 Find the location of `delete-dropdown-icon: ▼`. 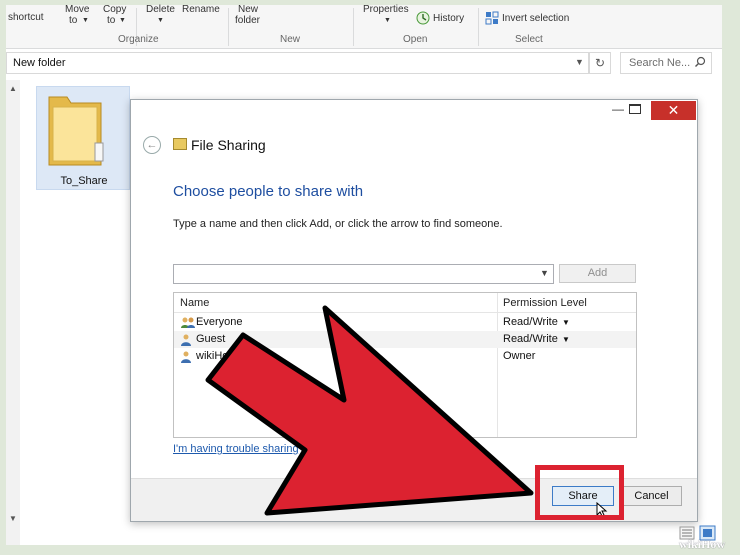

delete-dropdown-icon: ▼ is located at coordinates (160, 21).